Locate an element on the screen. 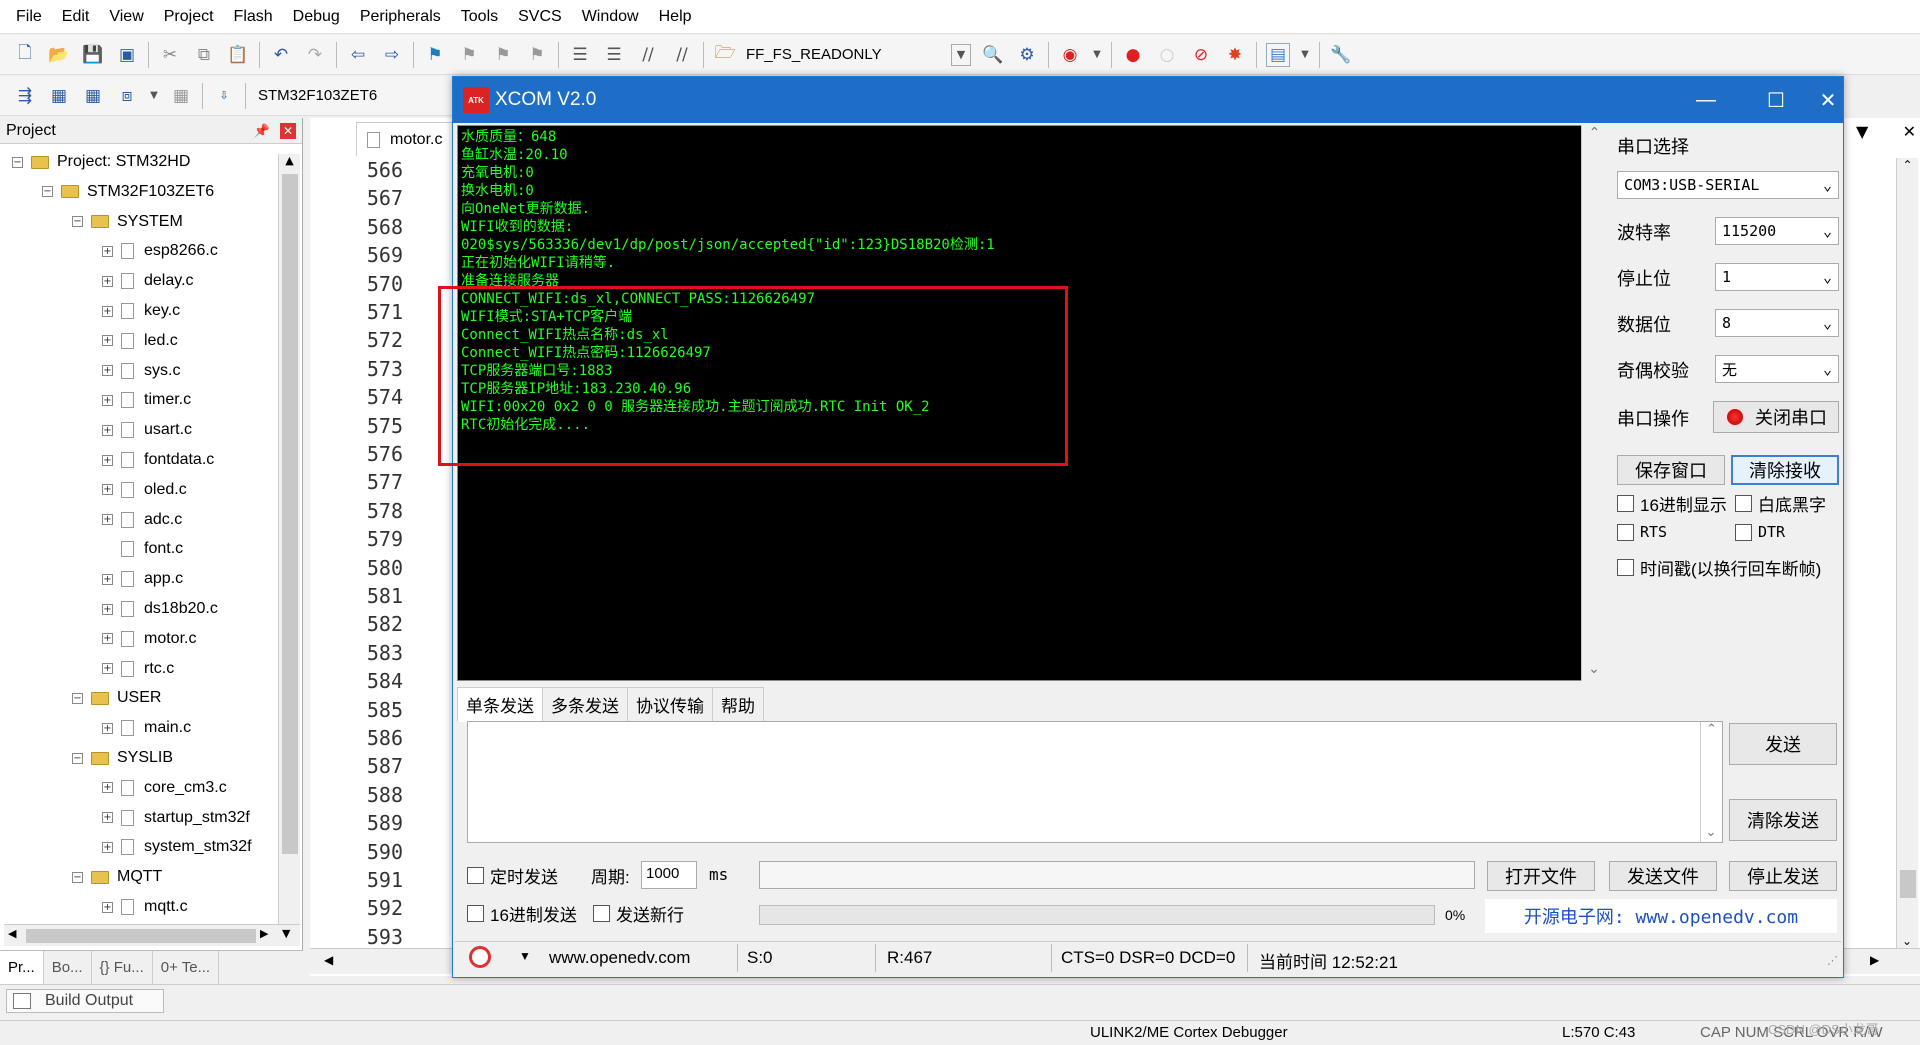 The height and width of the screenshot is (1045, 1920). tree-hscrollbar: ◀ ▶ ▼ is located at coordinates (152, 935).